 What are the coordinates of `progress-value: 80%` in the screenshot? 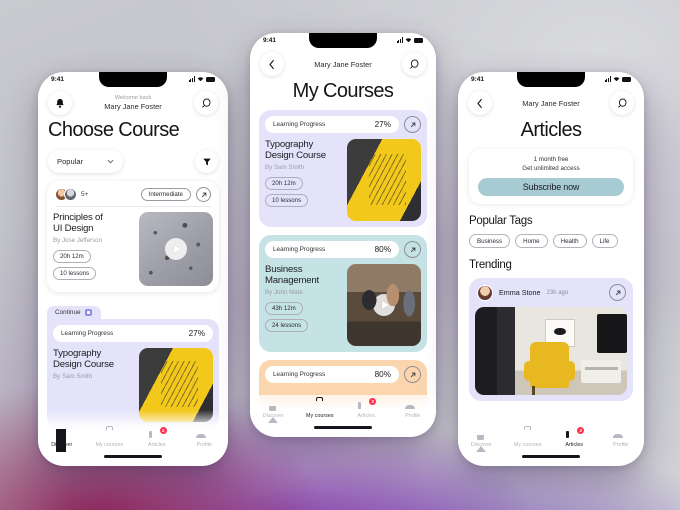 It's located at (382, 374).